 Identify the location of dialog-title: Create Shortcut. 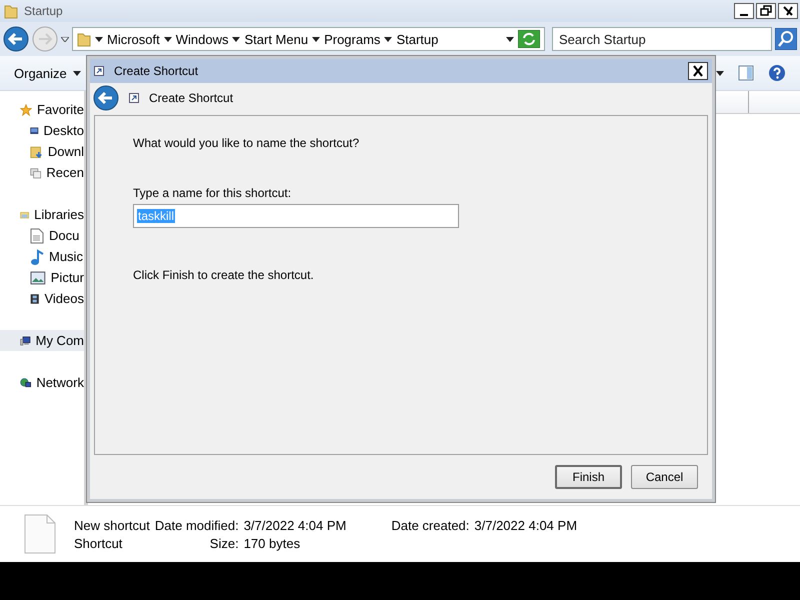
(157, 71).